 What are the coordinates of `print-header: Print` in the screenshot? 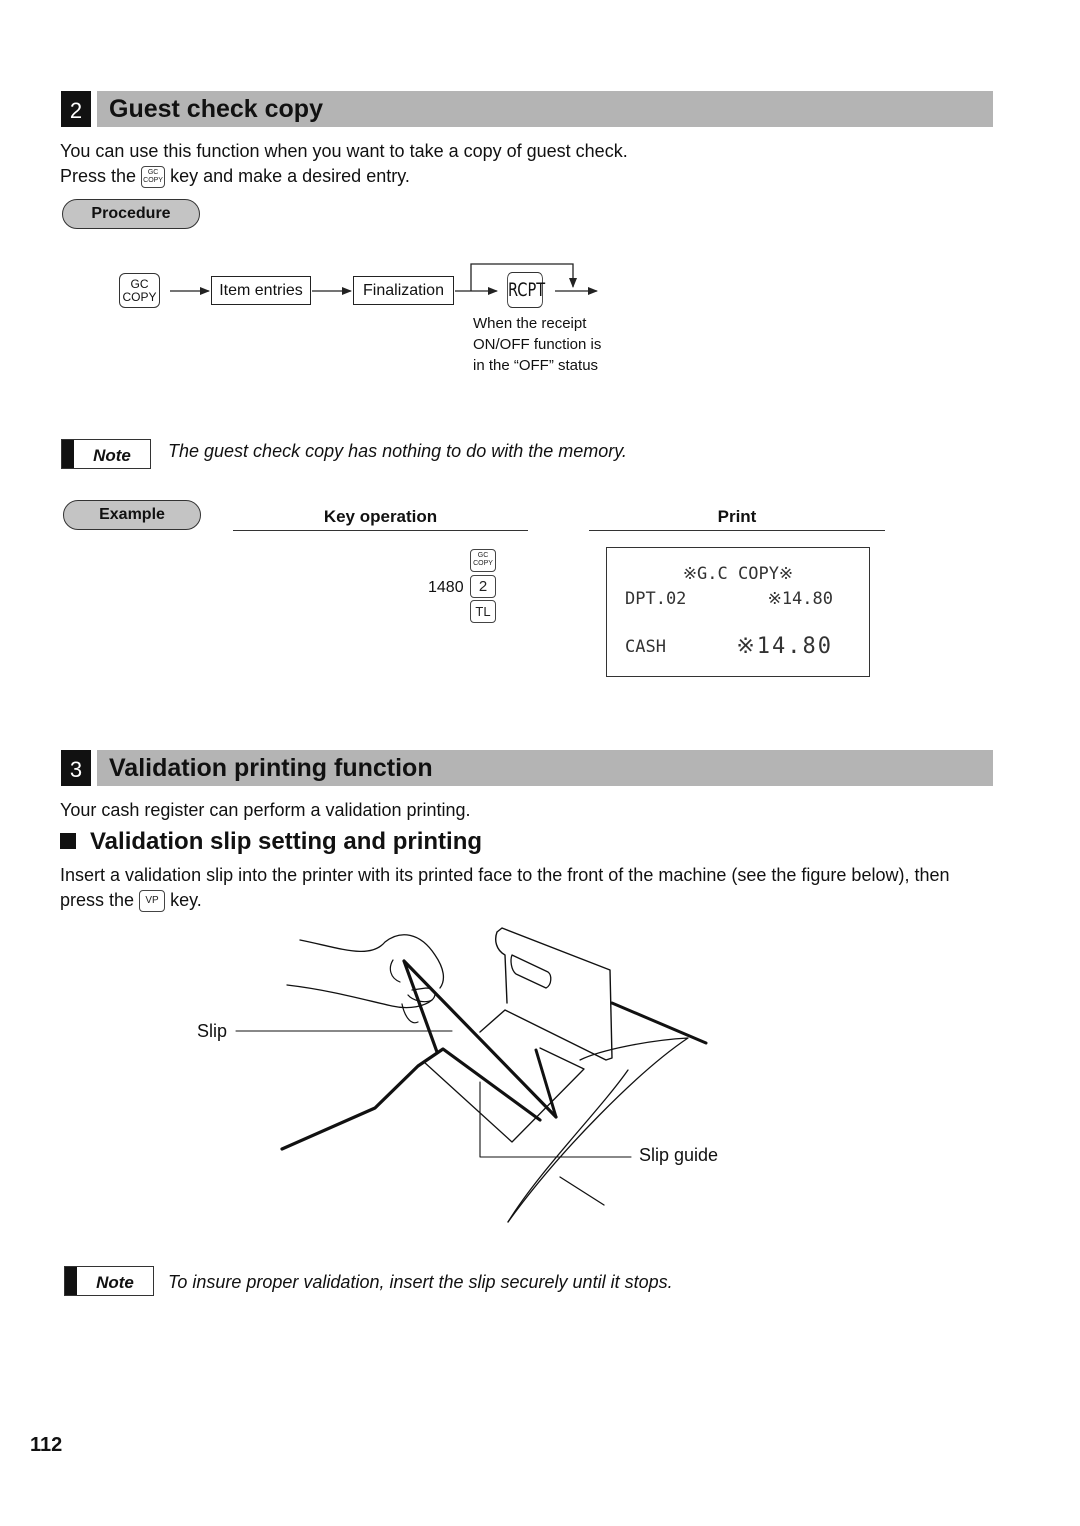 It's located at (737, 518).